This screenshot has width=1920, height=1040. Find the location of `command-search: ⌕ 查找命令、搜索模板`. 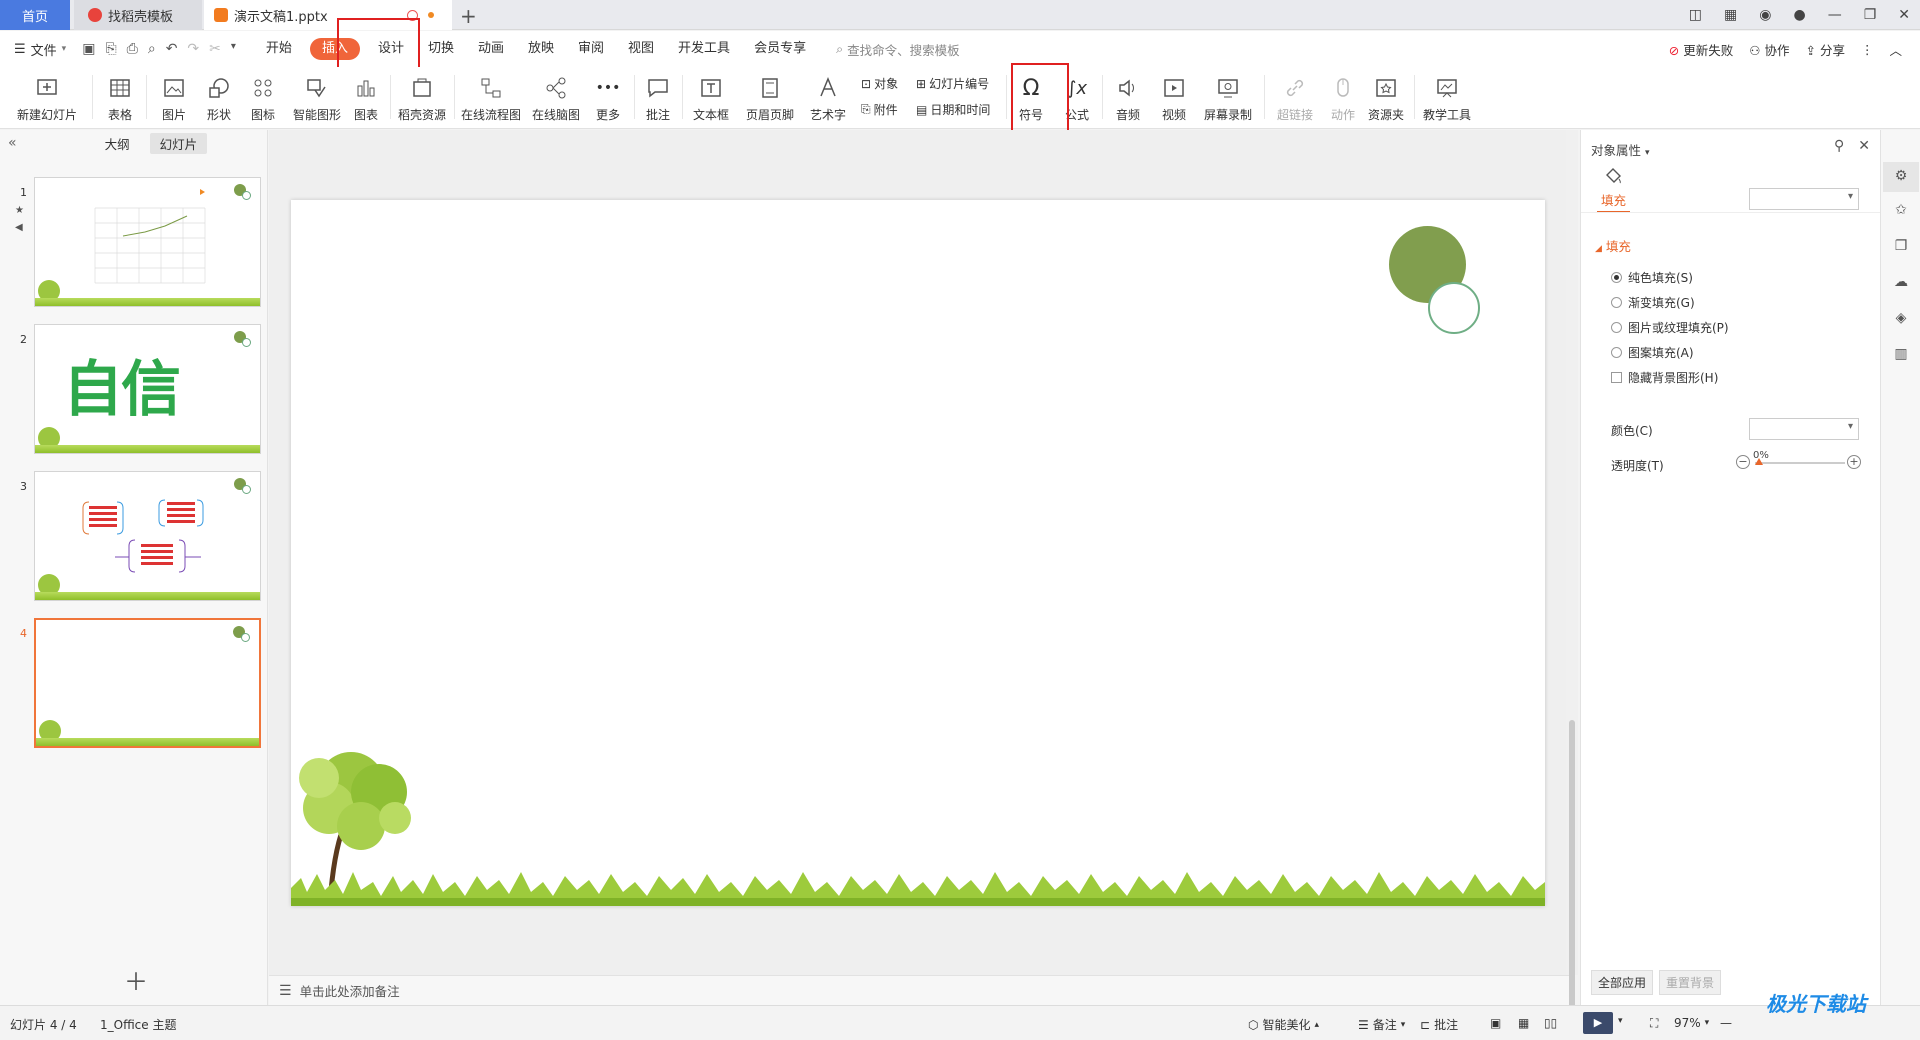

command-search: ⌕ 查找命令、搜索模板 is located at coordinates (898, 49).